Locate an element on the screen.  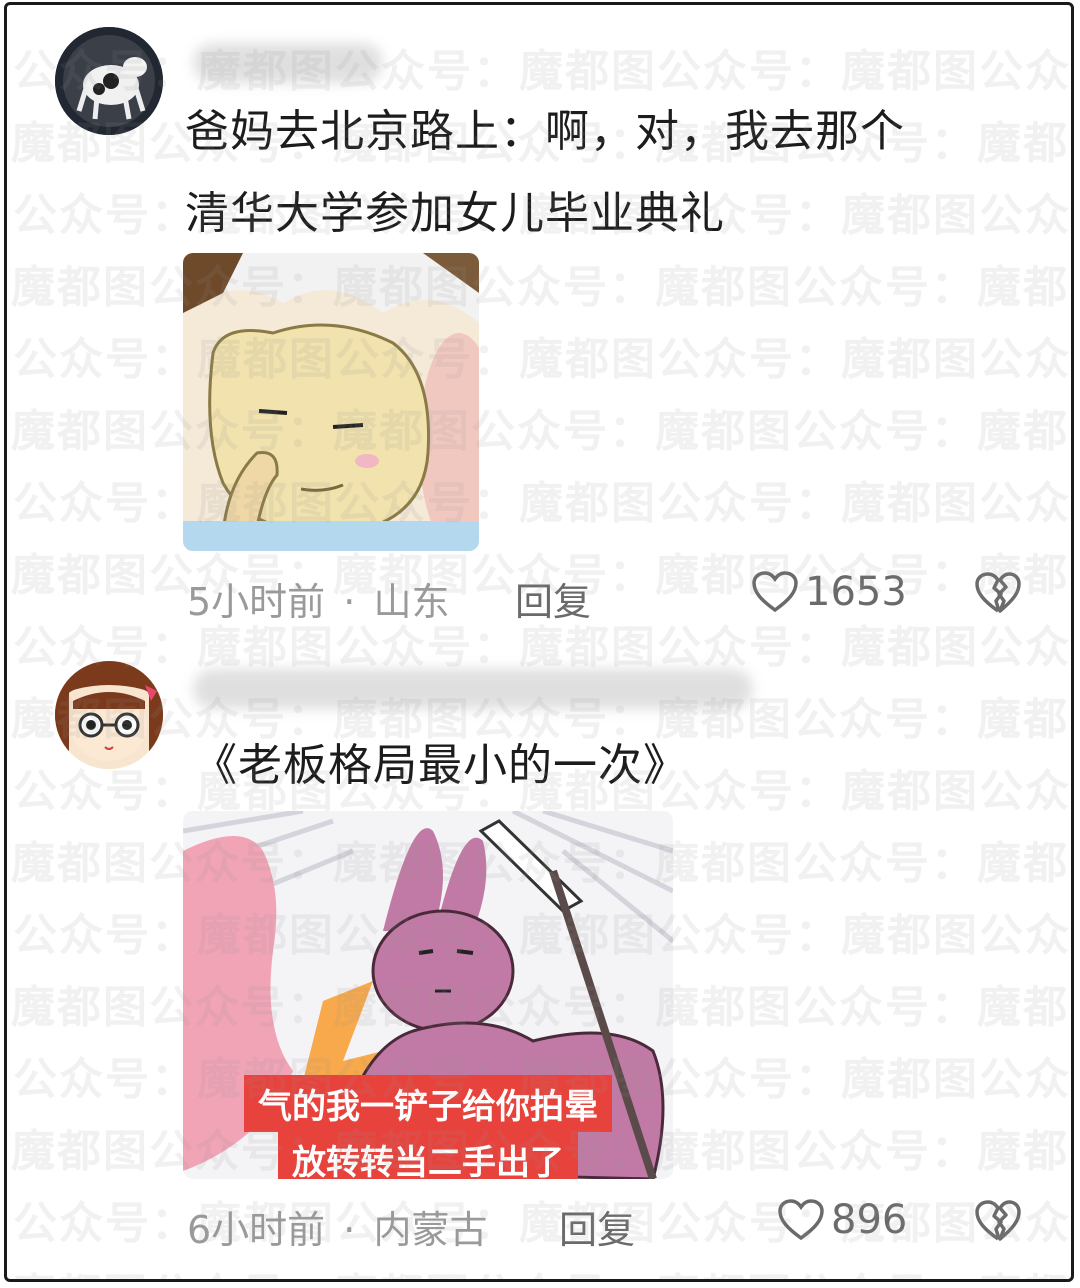
like-count: 896 is located at coordinates (869, 1220).